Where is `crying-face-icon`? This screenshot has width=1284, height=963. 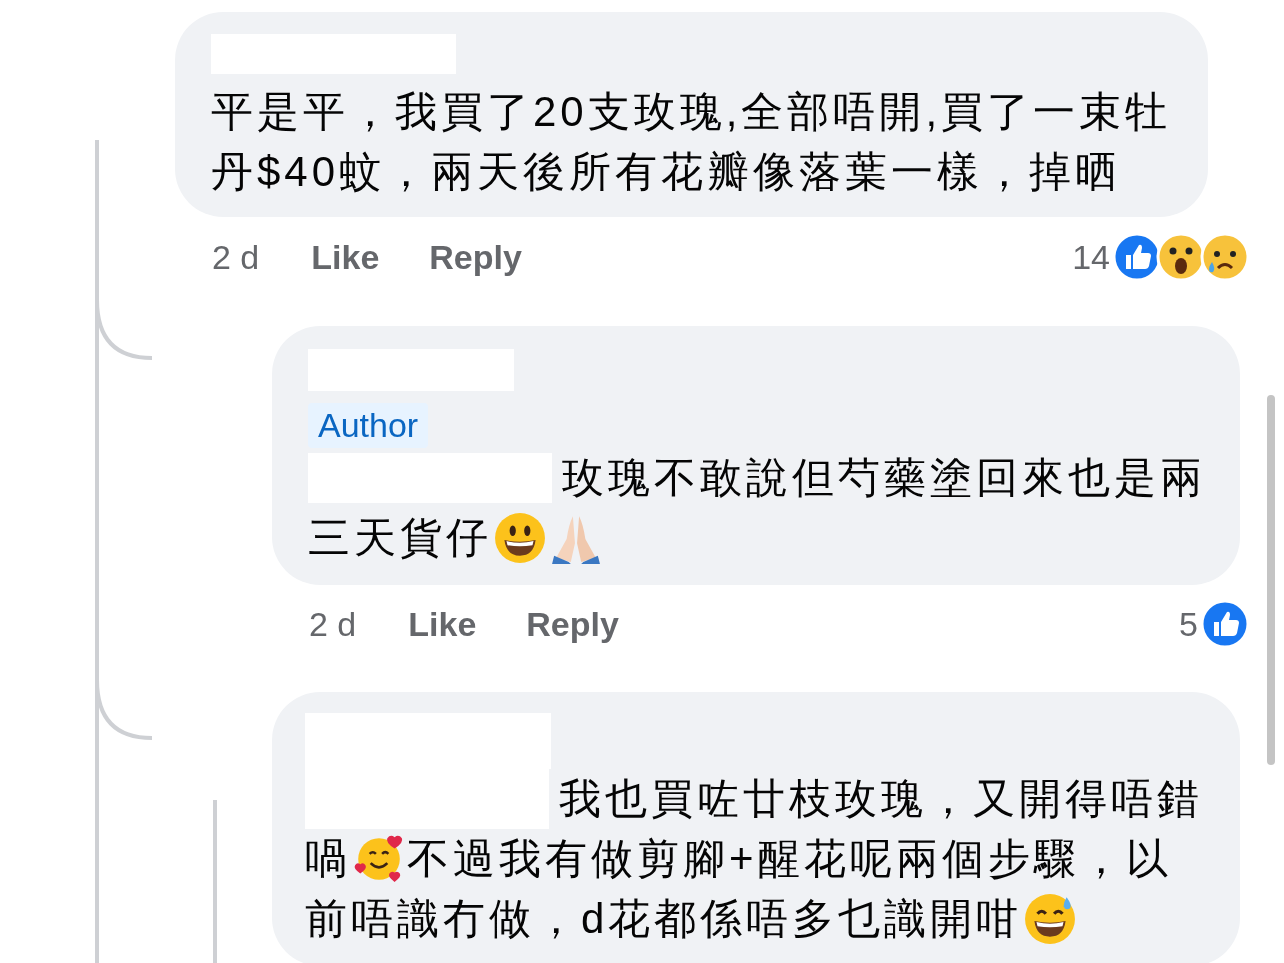 crying-face-icon is located at coordinates (1225, 257).